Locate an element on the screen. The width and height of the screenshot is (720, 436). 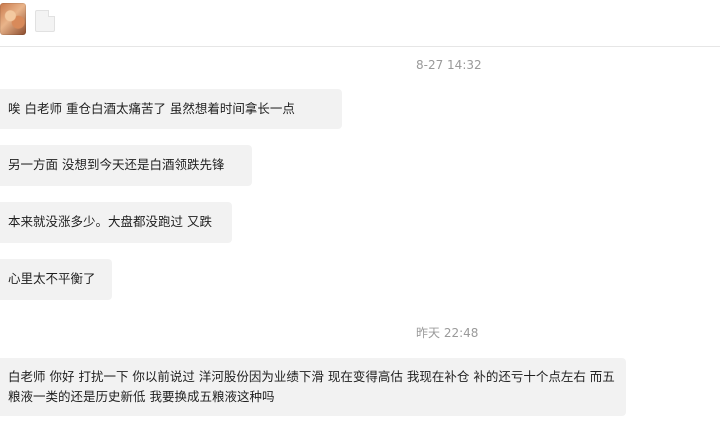
document-icon is located at coordinates (45, 21).